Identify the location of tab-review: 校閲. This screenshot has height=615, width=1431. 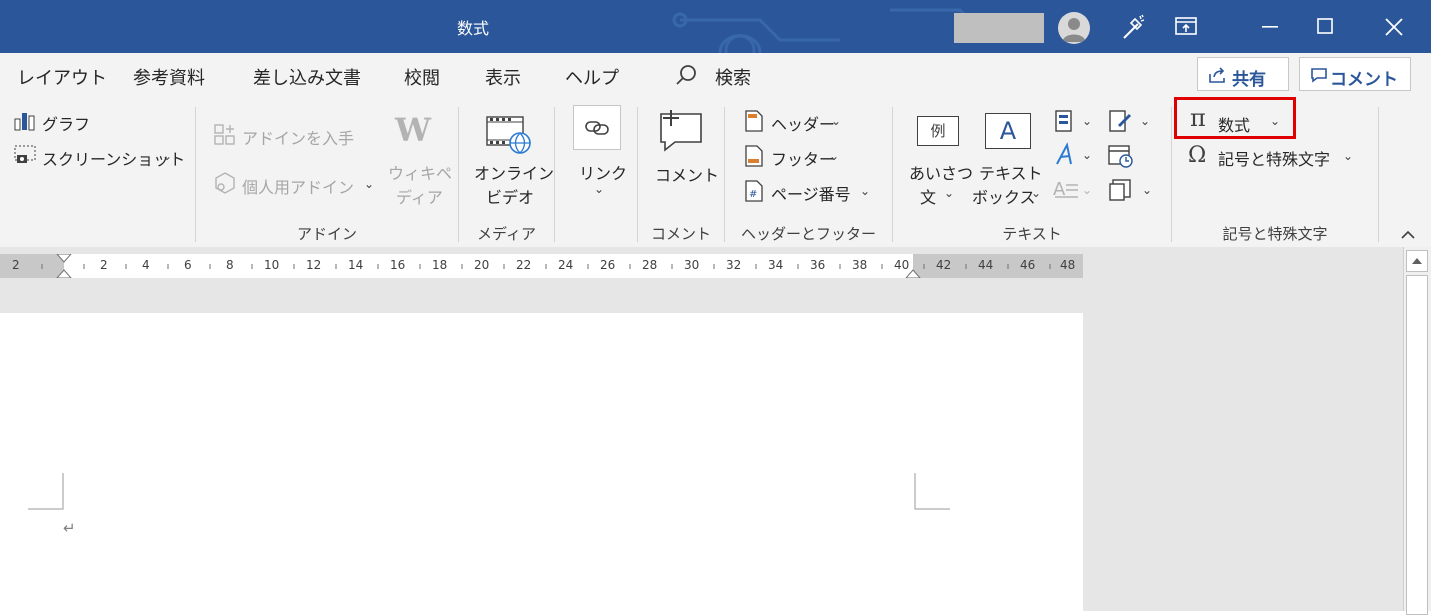
(422, 77).